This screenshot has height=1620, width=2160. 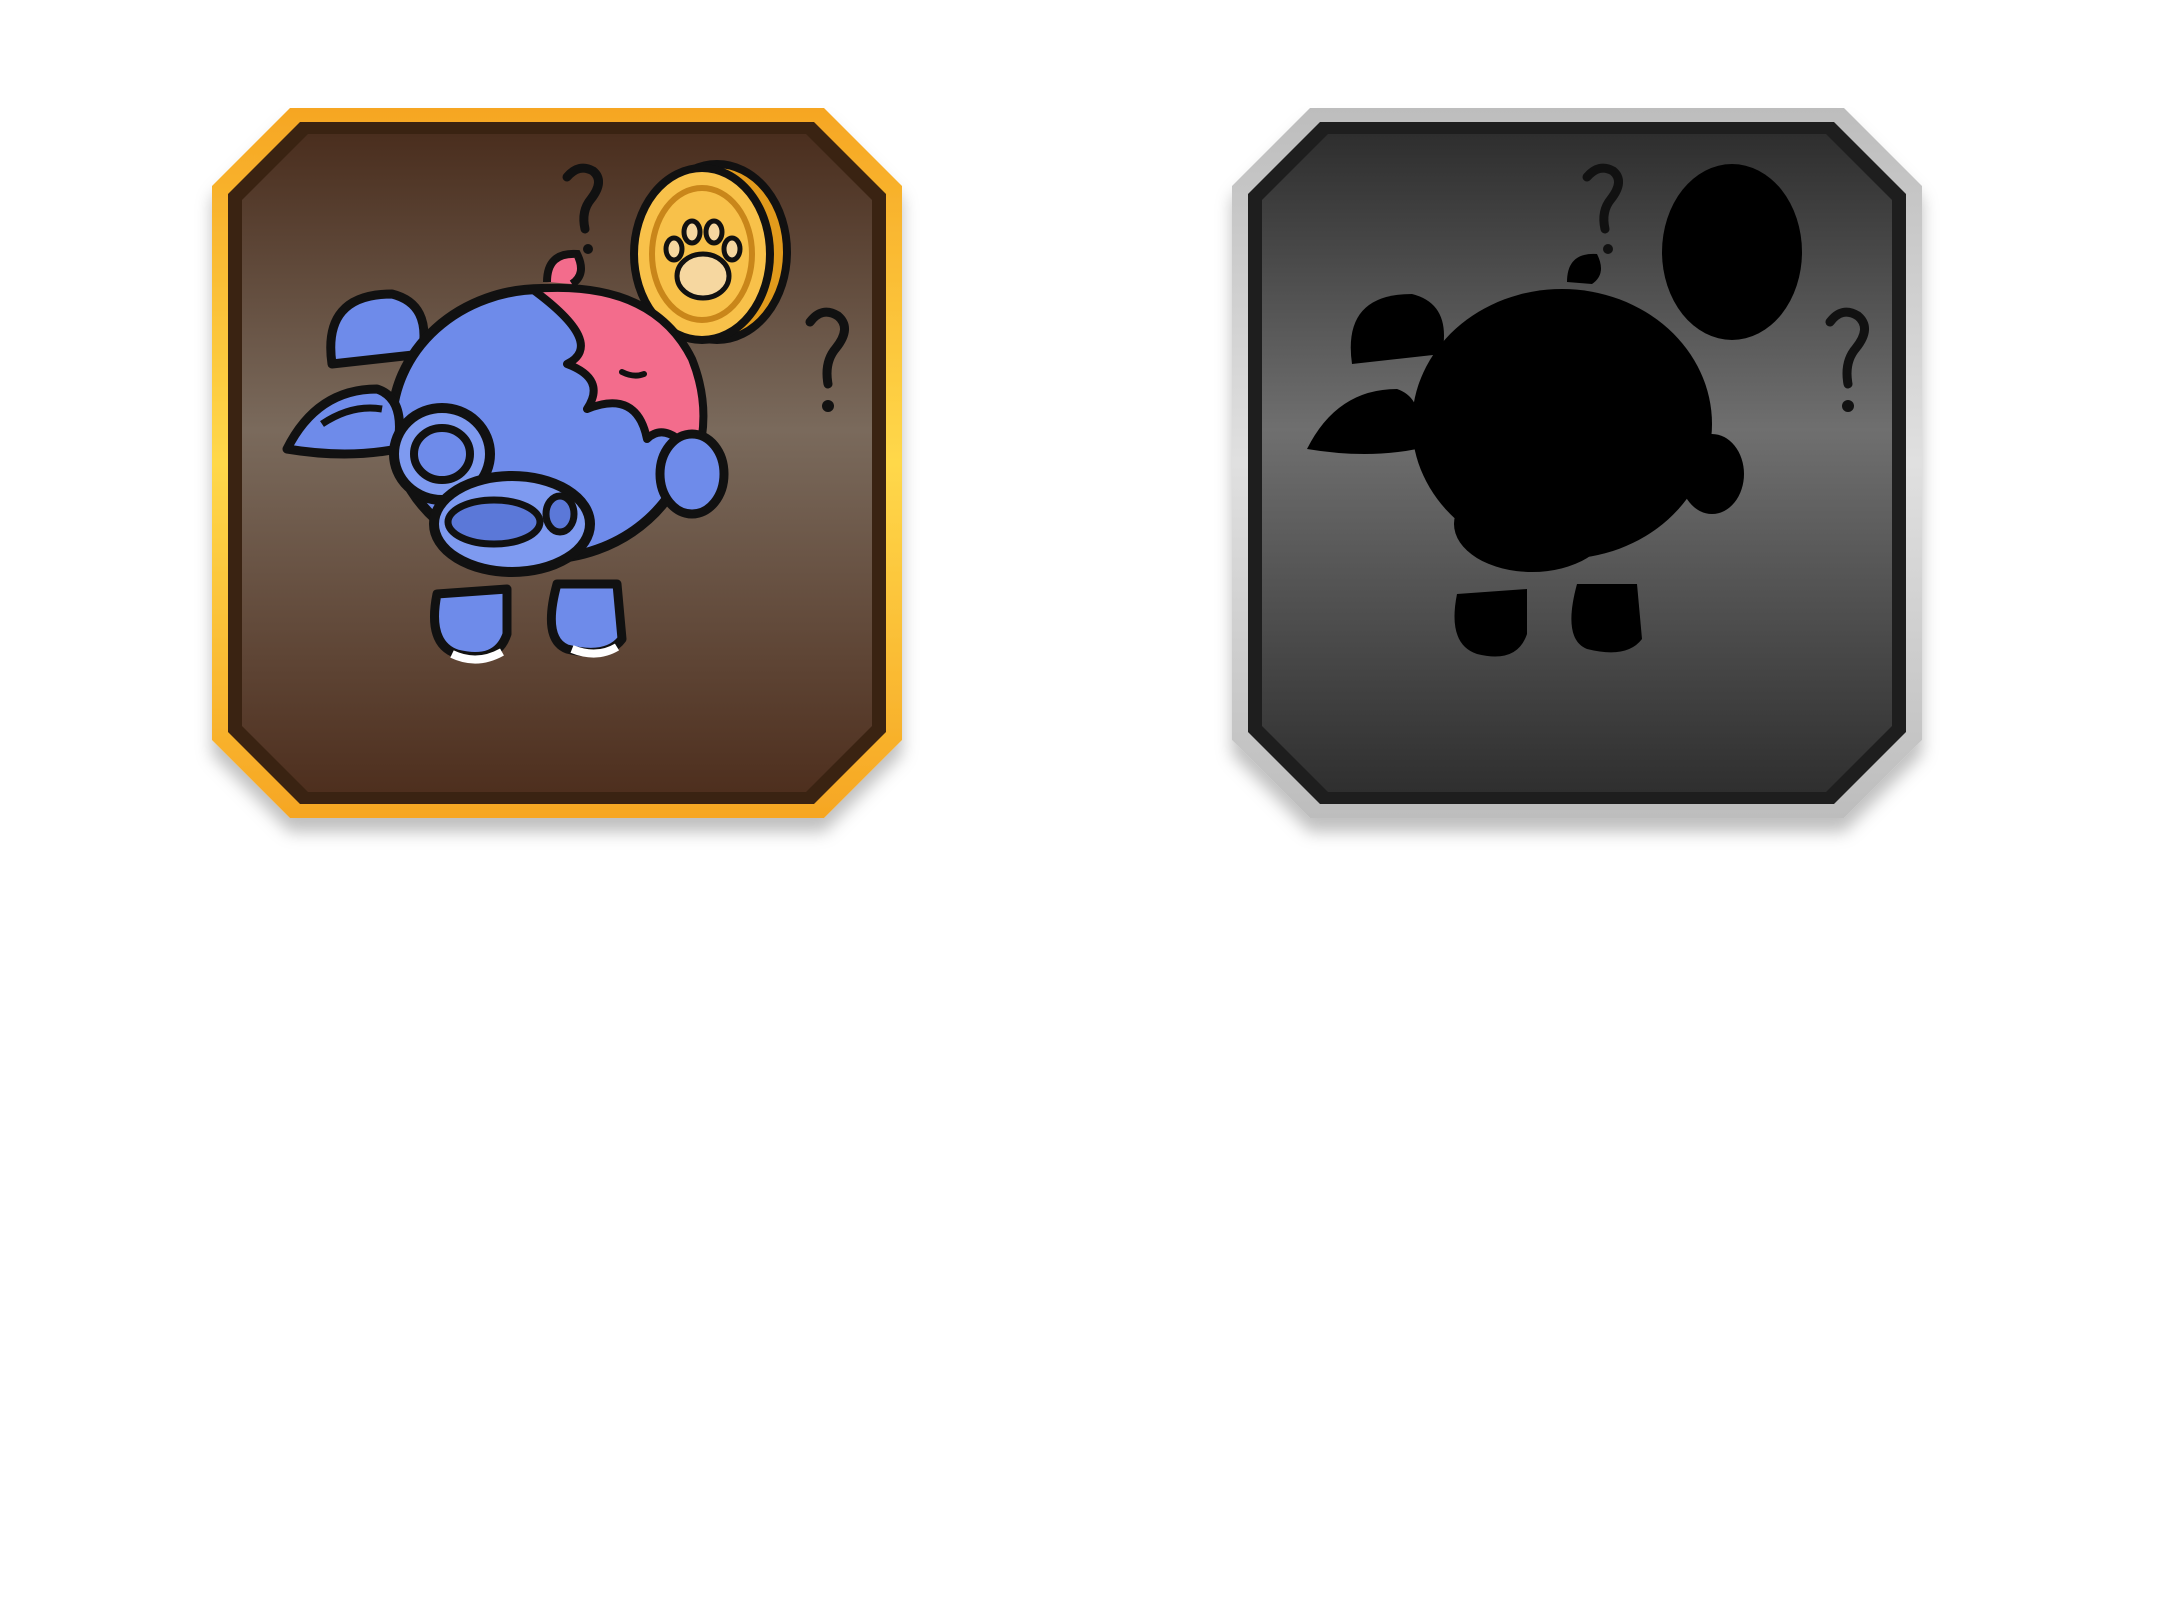 I want to click on locked-badge-art, so click(x=1588, y=410).